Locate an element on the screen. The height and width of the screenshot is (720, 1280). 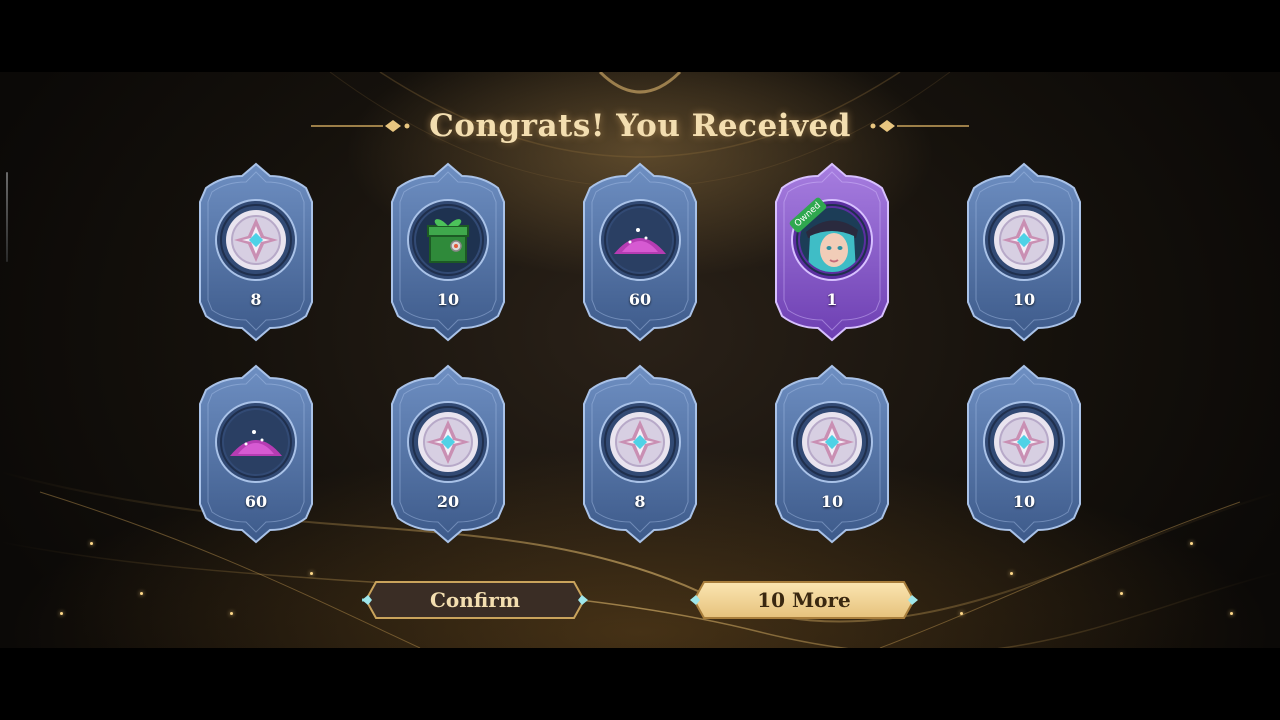
green-gift-box-icon is located at coordinates (448, 240).